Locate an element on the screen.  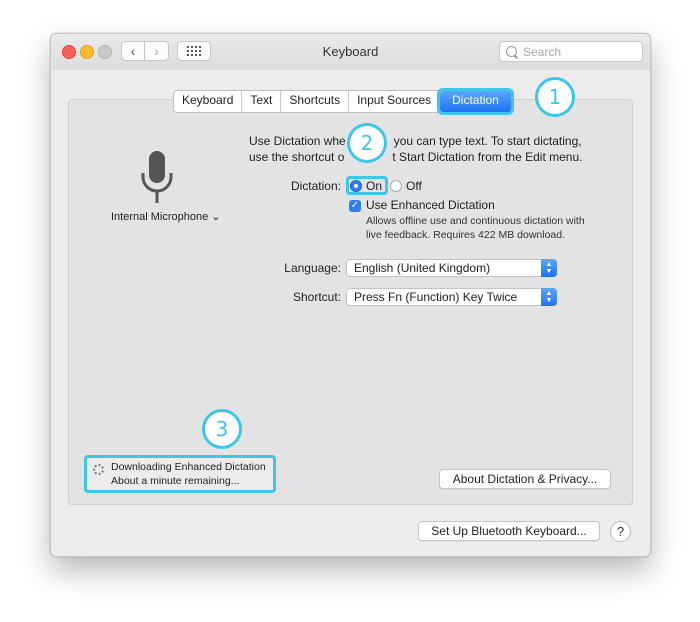
tab-dictation: Dictation is located at coordinates (475, 101).